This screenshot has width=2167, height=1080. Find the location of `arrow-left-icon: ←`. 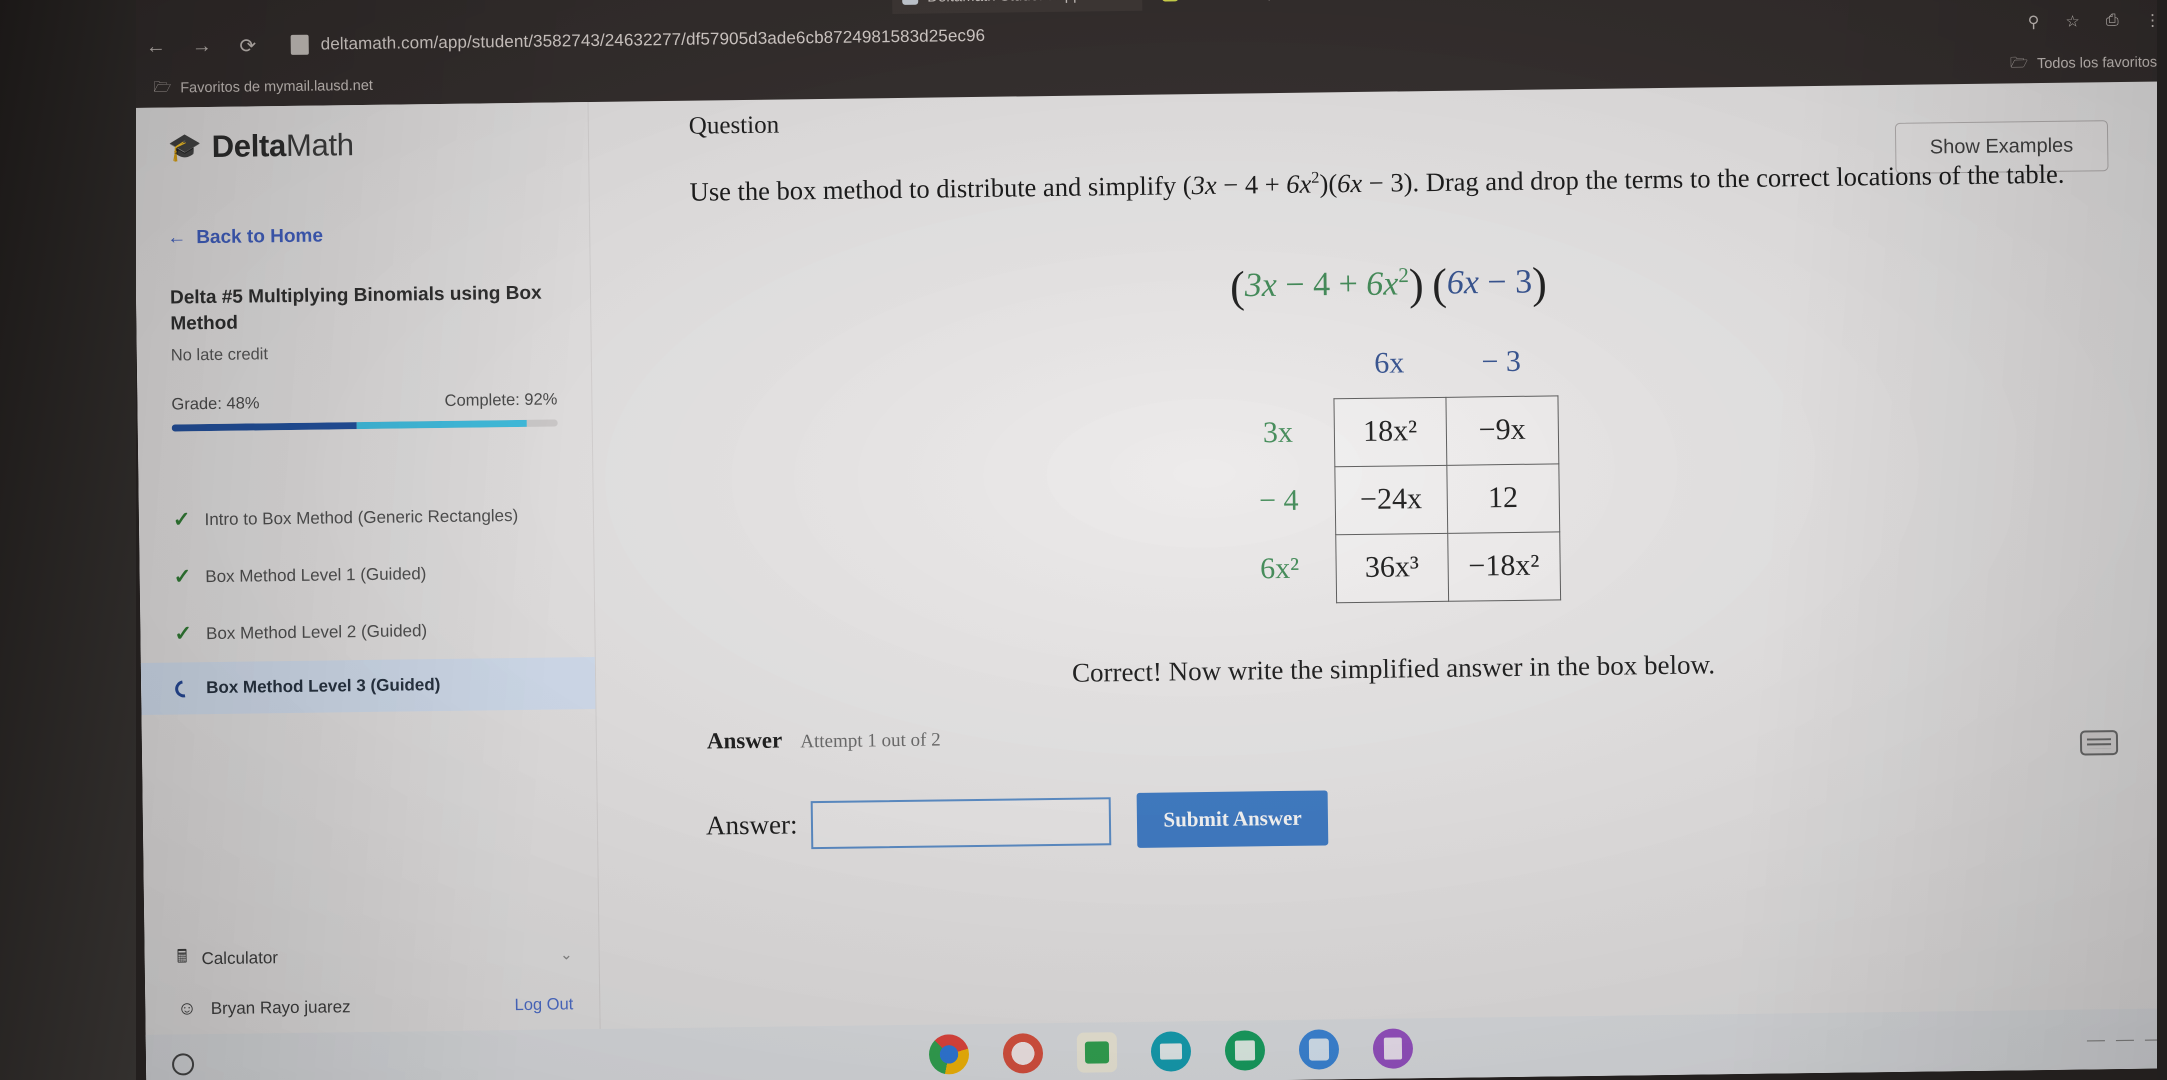

arrow-left-icon: ← is located at coordinates (177, 238).